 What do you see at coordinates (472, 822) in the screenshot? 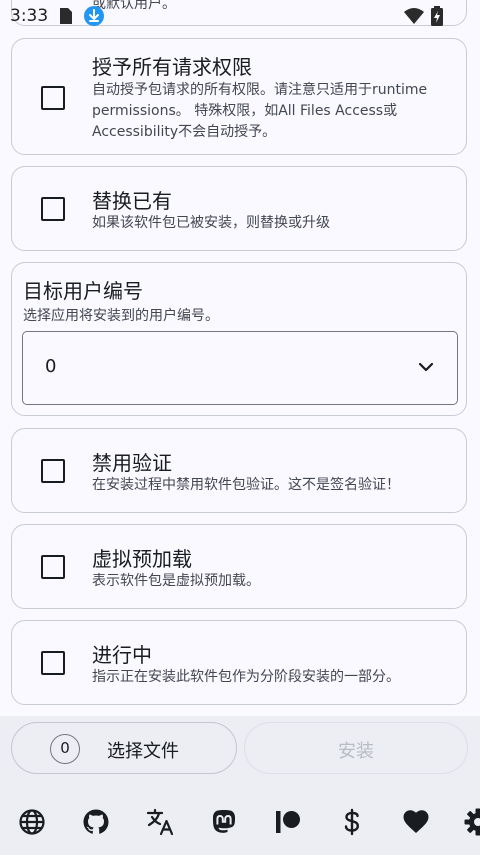
I see `settings-icon` at bounding box center [472, 822].